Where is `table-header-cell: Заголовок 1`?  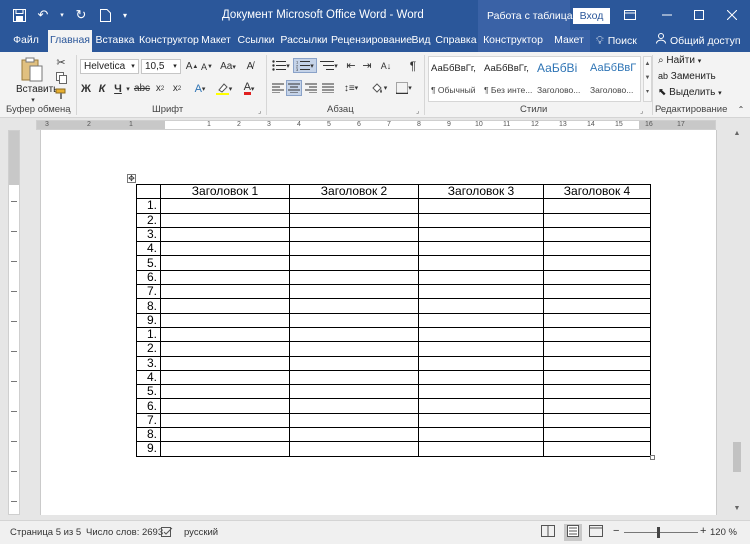 table-header-cell: Заголовок 1 is located at coordinates (225, 191).